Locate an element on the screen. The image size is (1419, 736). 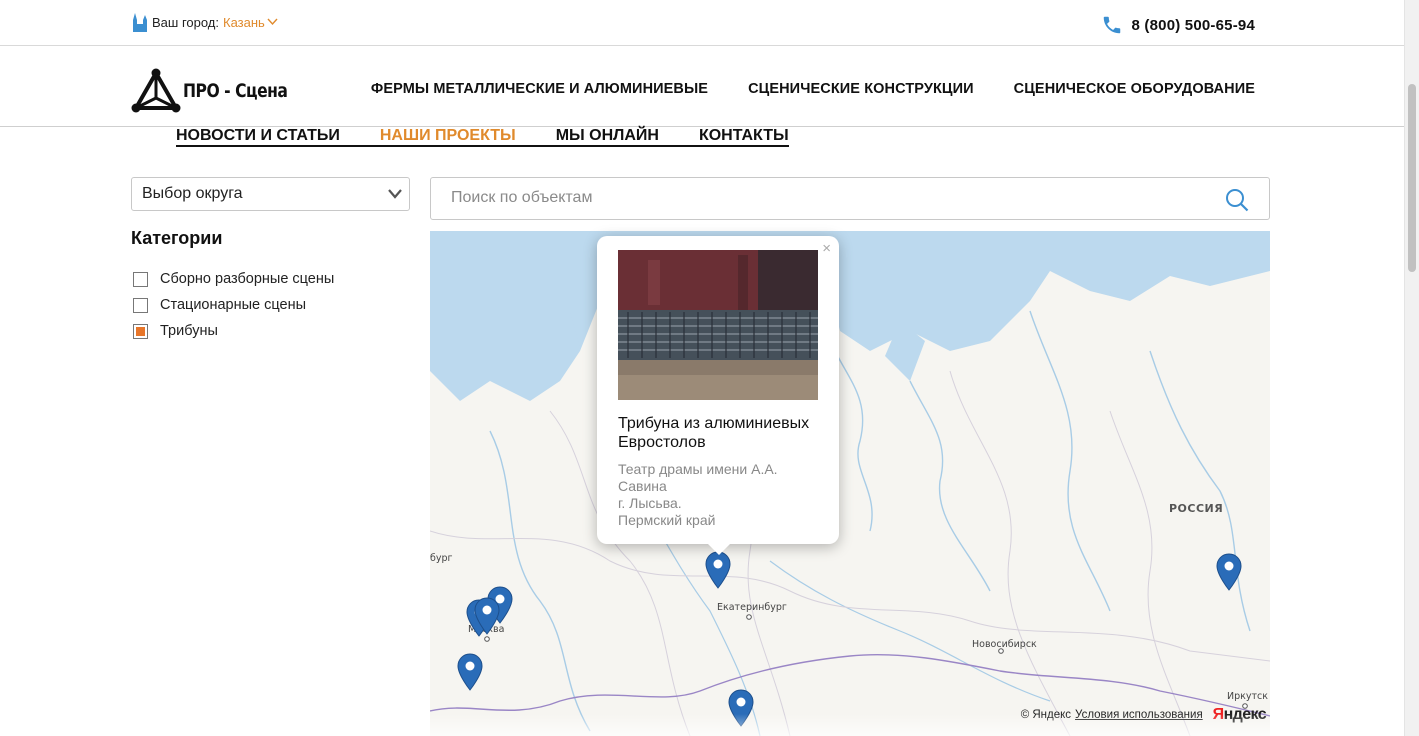
nav-contacts: КОНТАКТЫ is located at coordinates (744, 135).